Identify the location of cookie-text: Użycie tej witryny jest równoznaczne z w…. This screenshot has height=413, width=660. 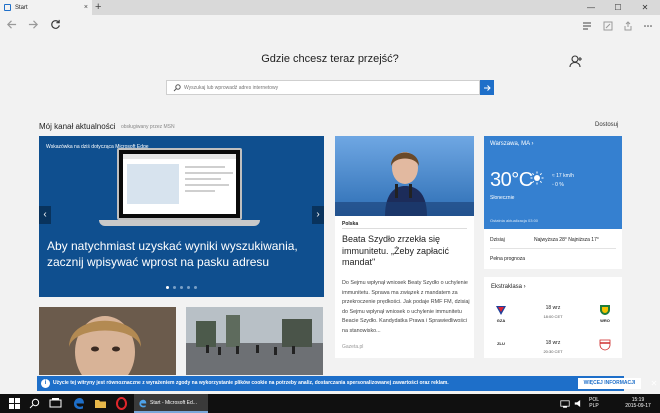
(251, 383).